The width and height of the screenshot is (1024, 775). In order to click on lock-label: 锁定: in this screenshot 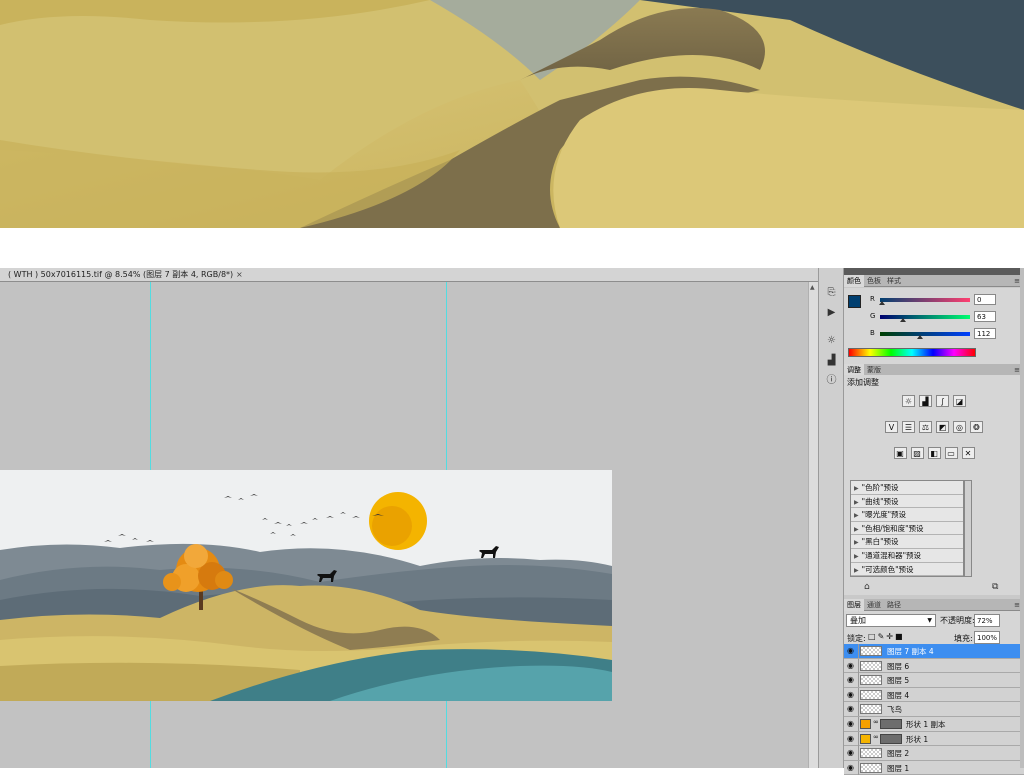, I will do `click(856, 638)`.